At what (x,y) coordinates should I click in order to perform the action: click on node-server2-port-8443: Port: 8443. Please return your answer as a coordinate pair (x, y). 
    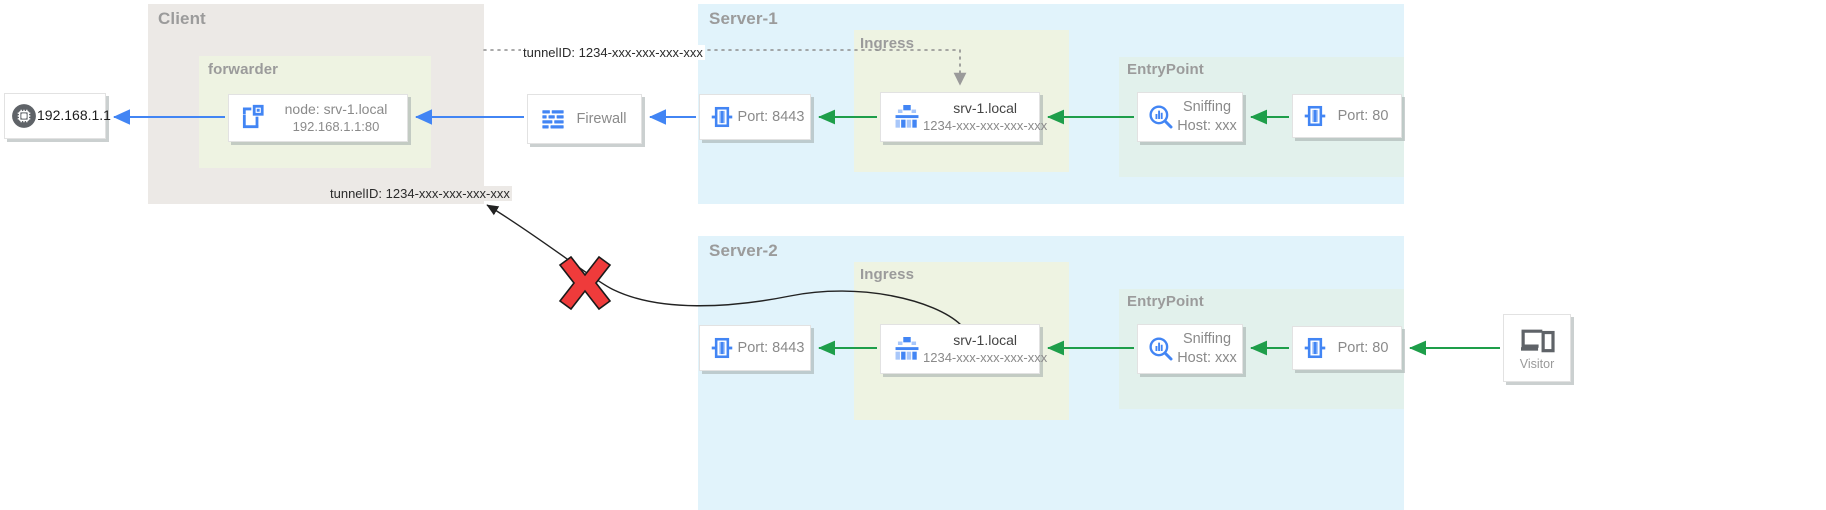
    Looking at the image, I should click on (755, 348).